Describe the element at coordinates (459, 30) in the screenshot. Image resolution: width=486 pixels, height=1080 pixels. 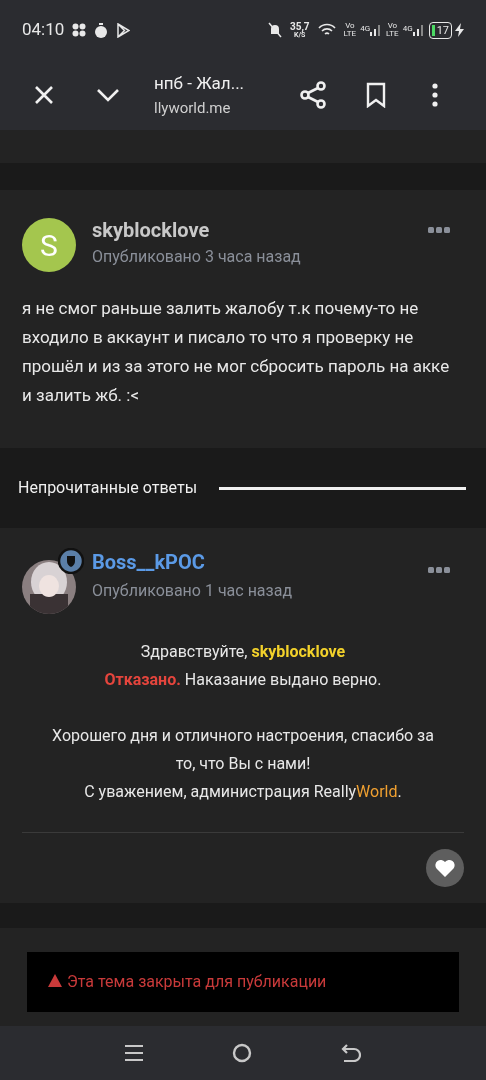
I see `charging-icon` at that location.